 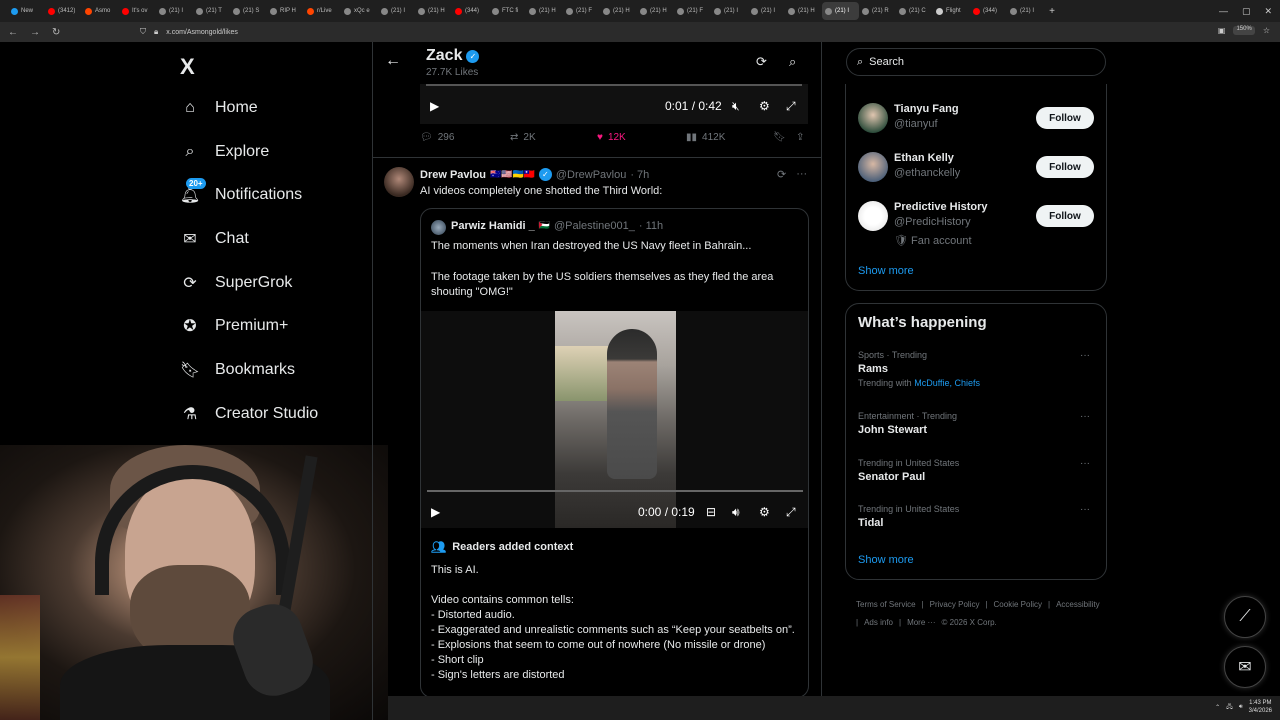 I want to click on back-icon: ←, so click(x=13, y=32).